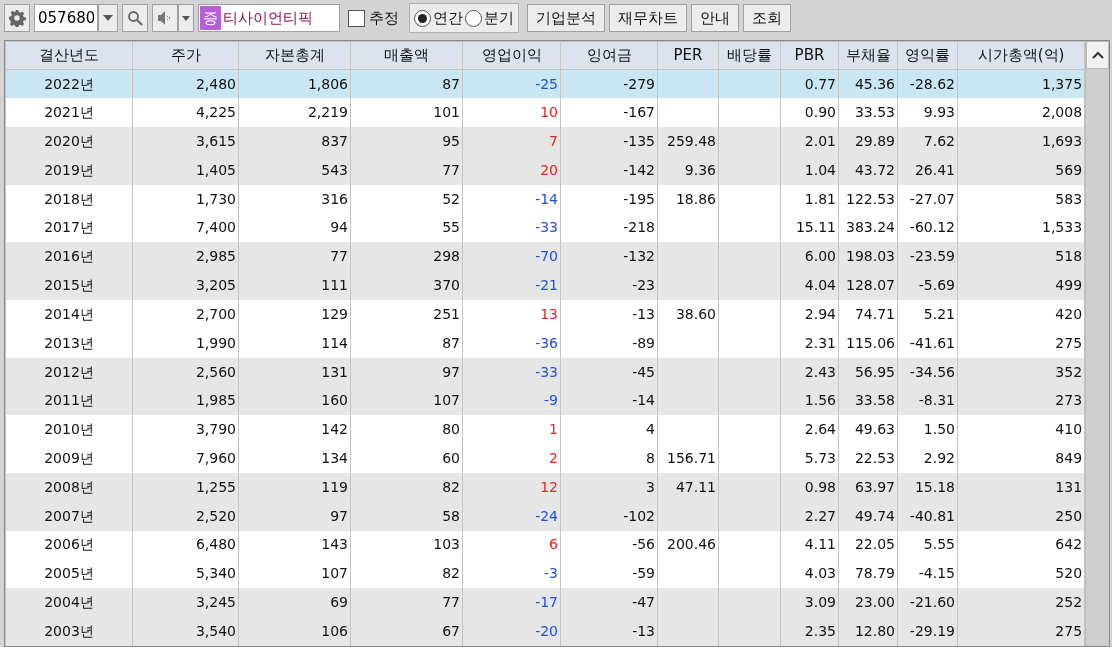  Describe the element at coordinates (927, 228) in the screenshot. I see `table-cell: -60.12` at that location.